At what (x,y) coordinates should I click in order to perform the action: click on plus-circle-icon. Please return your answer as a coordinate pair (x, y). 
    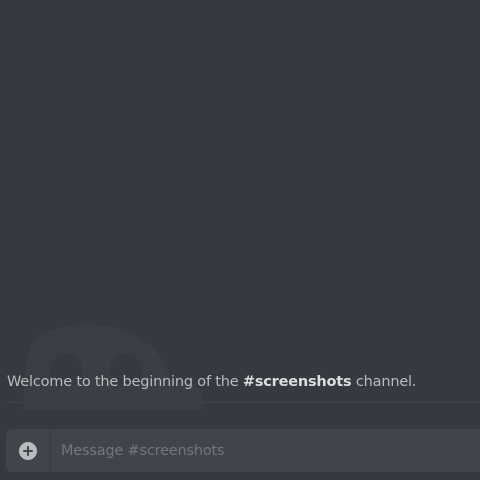
    Looking at the image, I should click on (28, 450).